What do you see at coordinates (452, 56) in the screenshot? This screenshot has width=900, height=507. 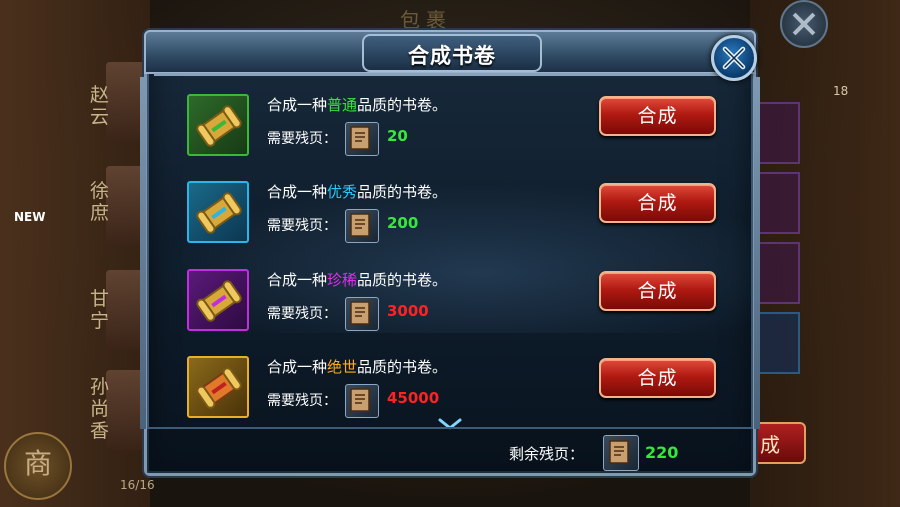 I see `dialog-title: 合成书卷` at bounding box center [452, 56].